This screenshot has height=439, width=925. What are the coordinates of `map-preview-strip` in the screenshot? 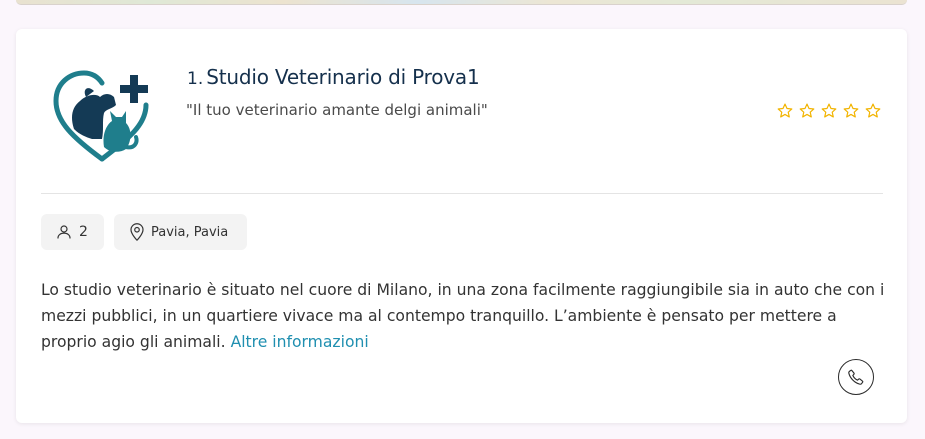 It's located at (461, 2).